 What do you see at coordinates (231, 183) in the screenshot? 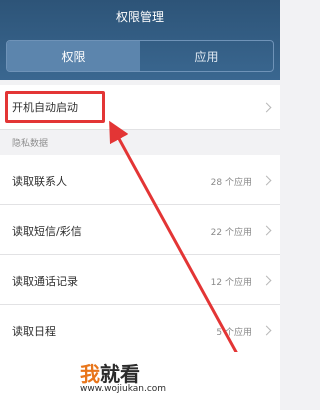
I see `row-count: 28 个应用` at bounding box center [231, 183].